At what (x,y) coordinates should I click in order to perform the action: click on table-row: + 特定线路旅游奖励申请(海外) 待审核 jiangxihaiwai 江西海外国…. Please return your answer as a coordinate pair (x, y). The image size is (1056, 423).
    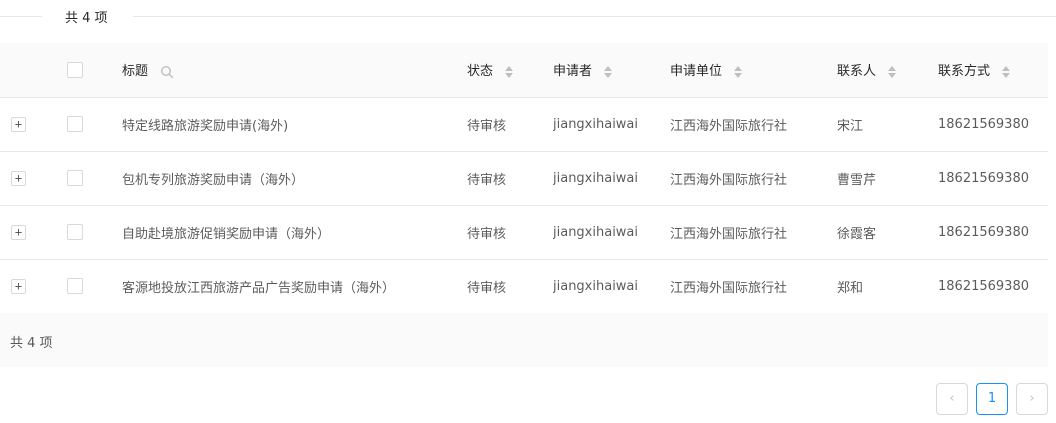
    Looking at the image, I should click on (524, 124).